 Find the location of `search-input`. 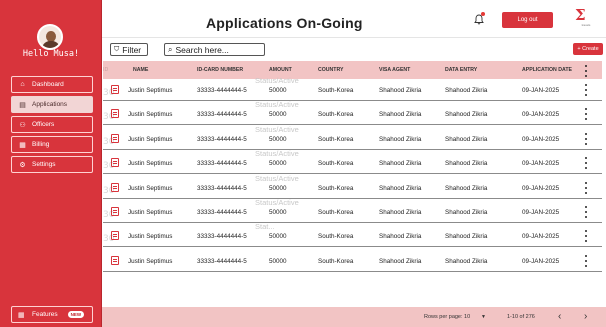

search-input is located at coordinates (217, 49).